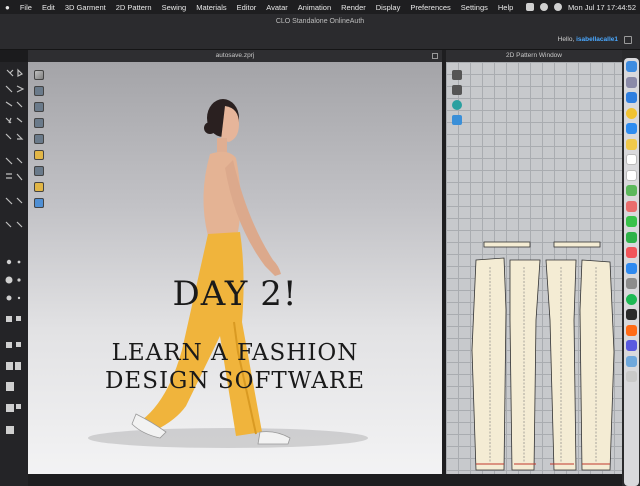 This screenshot has width=640, height=486. Describe the element at coordinates (10, 73) in the screenshot. I see `select-tool-icon` at that location.